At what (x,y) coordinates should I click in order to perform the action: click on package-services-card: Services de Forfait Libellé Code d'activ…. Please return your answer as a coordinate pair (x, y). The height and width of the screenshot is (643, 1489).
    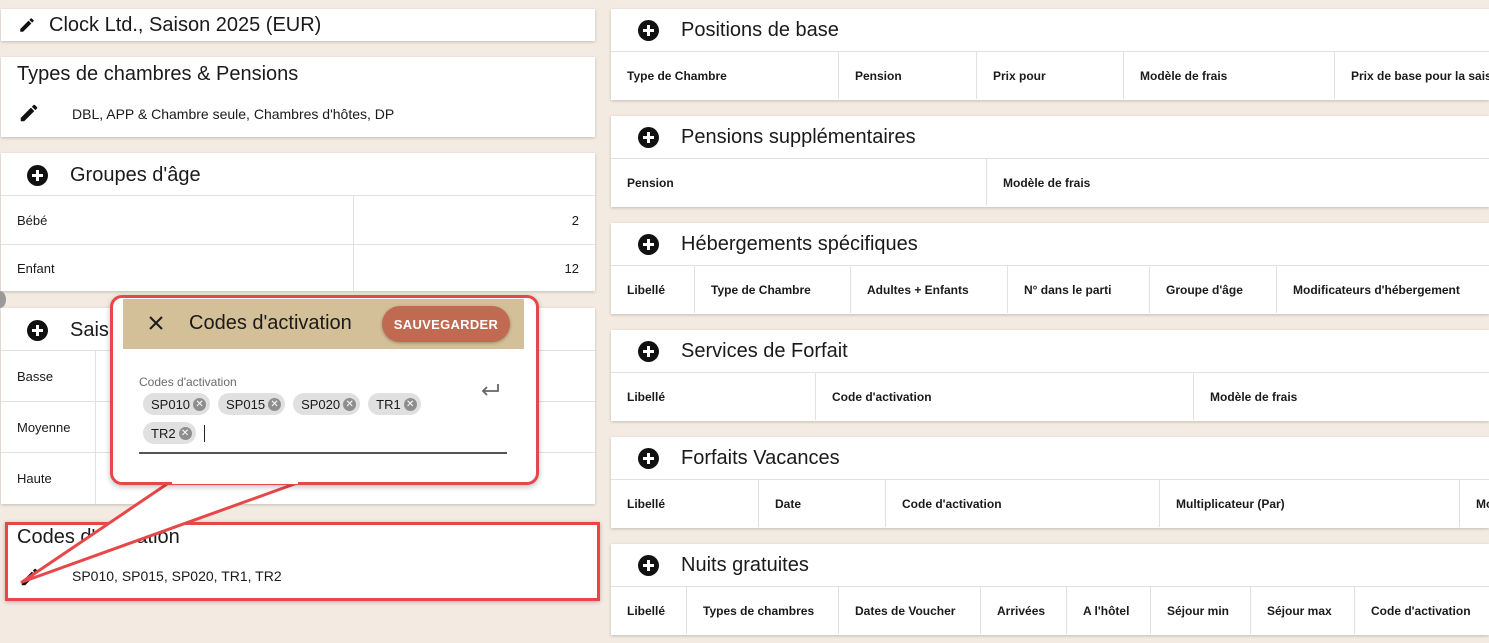
    Looking at the image, I should click on (1050, 375).